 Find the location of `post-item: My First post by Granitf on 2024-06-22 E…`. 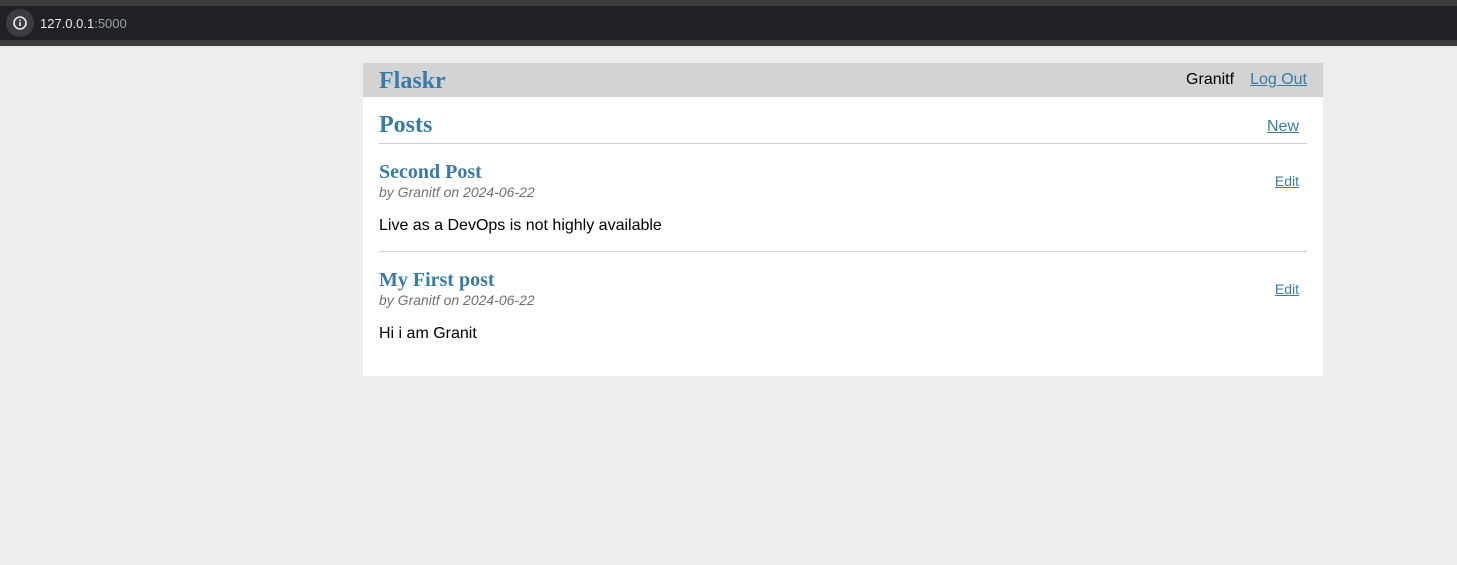

post-item: My First post by Granitf on 2024-06-22 E… is located at coordinates (843, 306).